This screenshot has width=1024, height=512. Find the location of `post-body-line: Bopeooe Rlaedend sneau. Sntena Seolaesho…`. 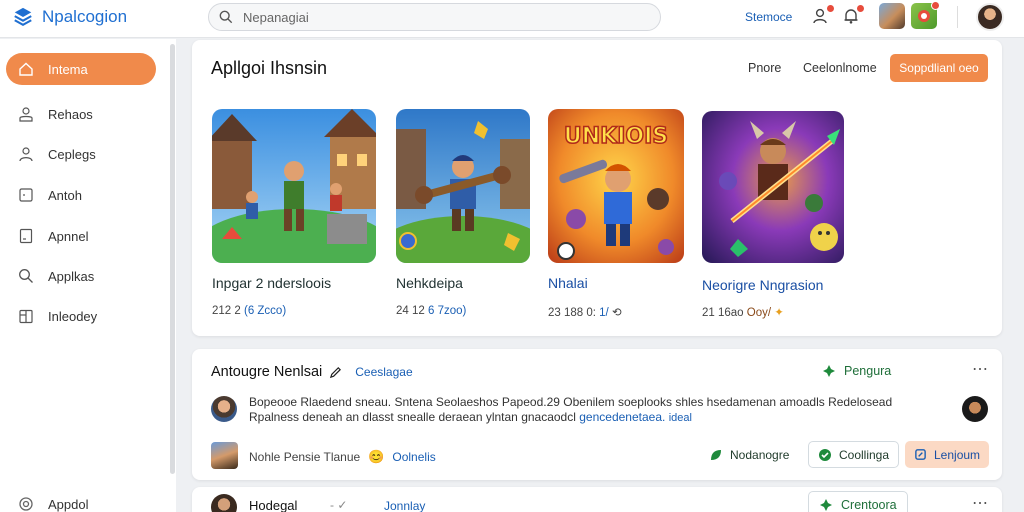

post-body-line: Bopeooe Rlaedend sneau. Sntena Seolaesho… is located at coordinates (571, 402).